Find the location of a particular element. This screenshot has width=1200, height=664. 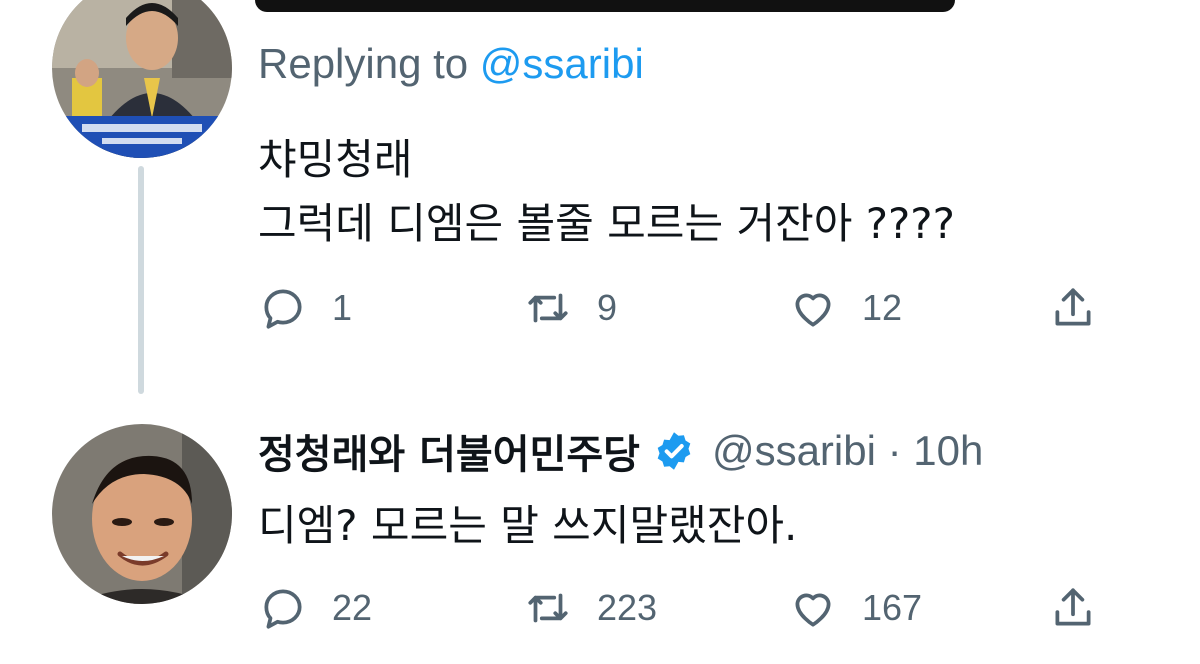

retweet-count: 9 is located at coordinates (607, 307).